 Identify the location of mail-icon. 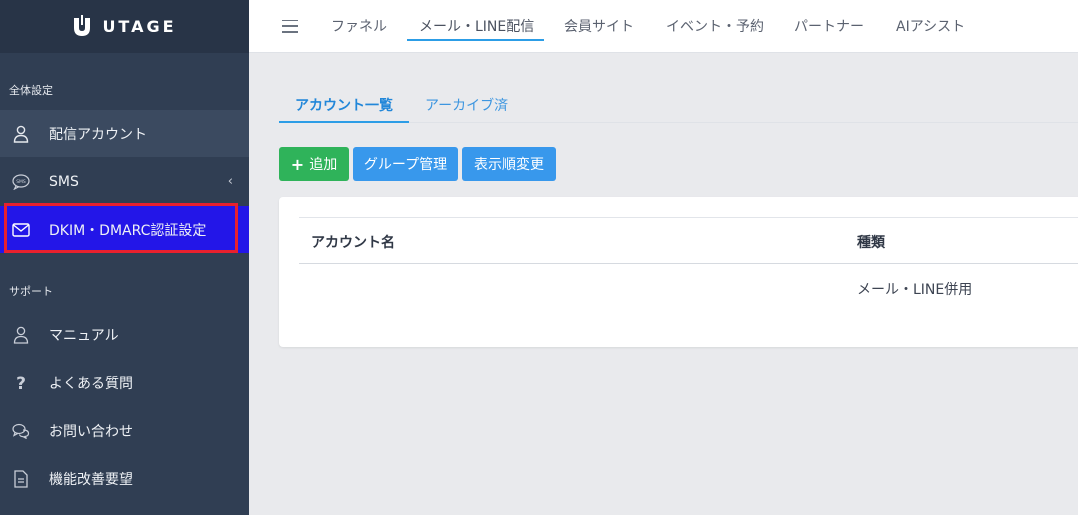
(21, 230).